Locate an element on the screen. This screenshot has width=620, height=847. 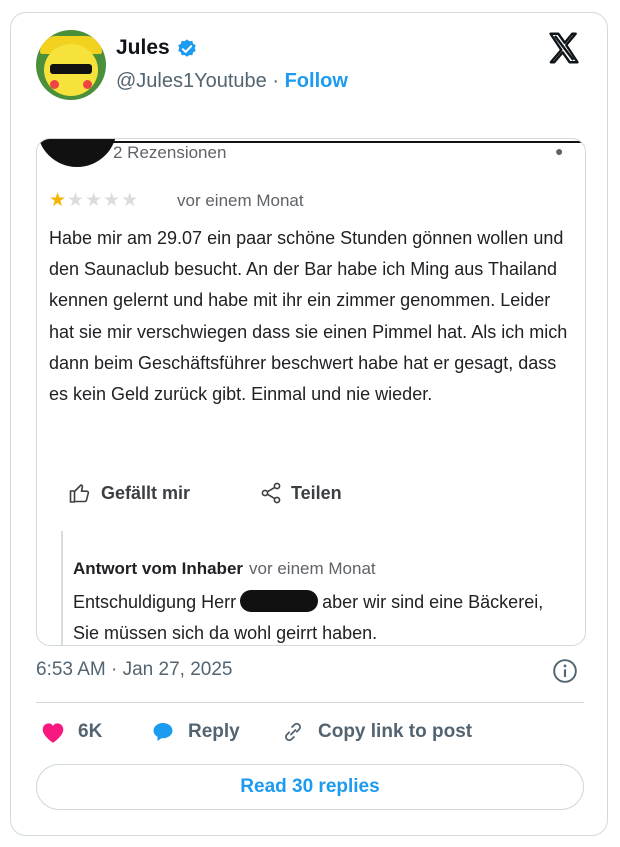
owner-reply-label: Antwort vom Inhaber is located at coordinates (158, 568).